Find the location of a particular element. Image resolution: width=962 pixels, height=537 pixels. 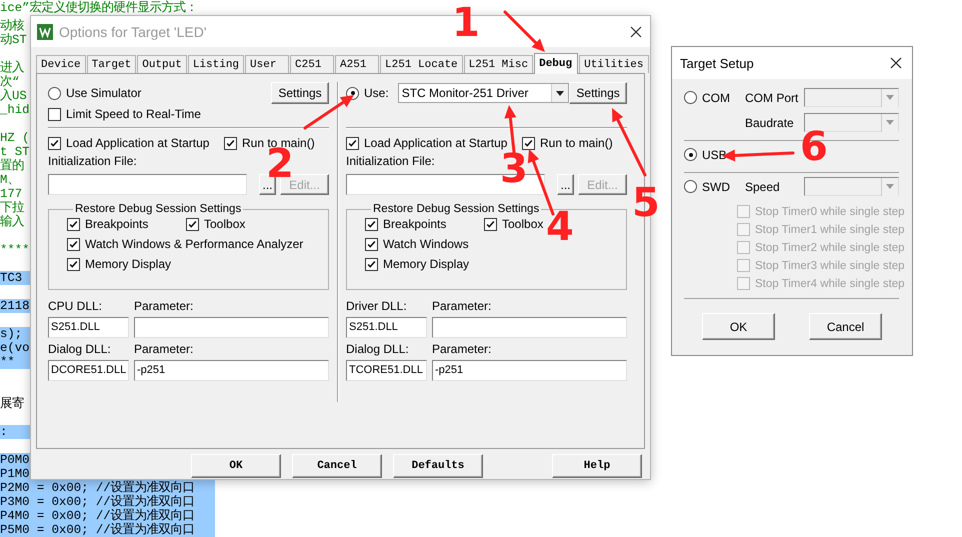

code-line: _hid is located at coordinates (15, 110).